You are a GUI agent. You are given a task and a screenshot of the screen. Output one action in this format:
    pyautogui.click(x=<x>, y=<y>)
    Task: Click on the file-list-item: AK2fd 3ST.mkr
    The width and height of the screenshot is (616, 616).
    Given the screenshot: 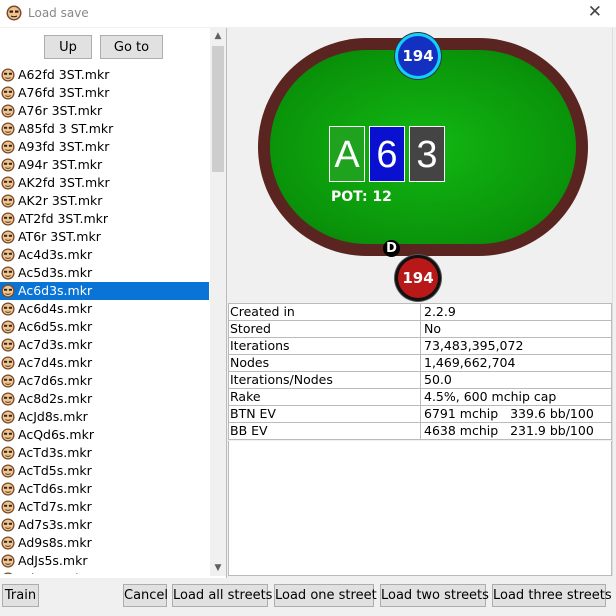 What is the action you would take?
    pyautogui.click(x=104, y=183)
    